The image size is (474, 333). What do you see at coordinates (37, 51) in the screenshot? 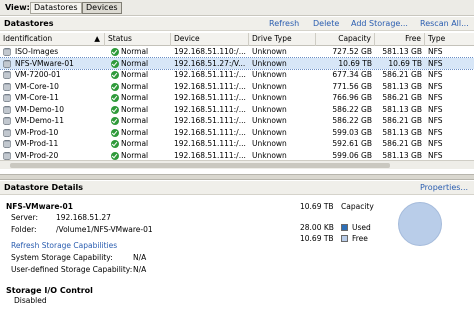
I see `cell-text: ISO-Images` at bounding box center [37, 51].